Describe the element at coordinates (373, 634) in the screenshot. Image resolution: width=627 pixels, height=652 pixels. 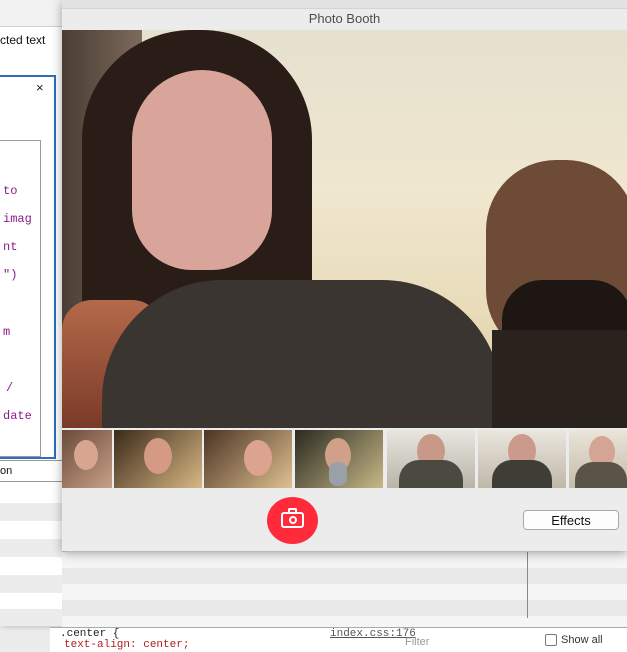
I see `source-link: index.css:176` at that location.